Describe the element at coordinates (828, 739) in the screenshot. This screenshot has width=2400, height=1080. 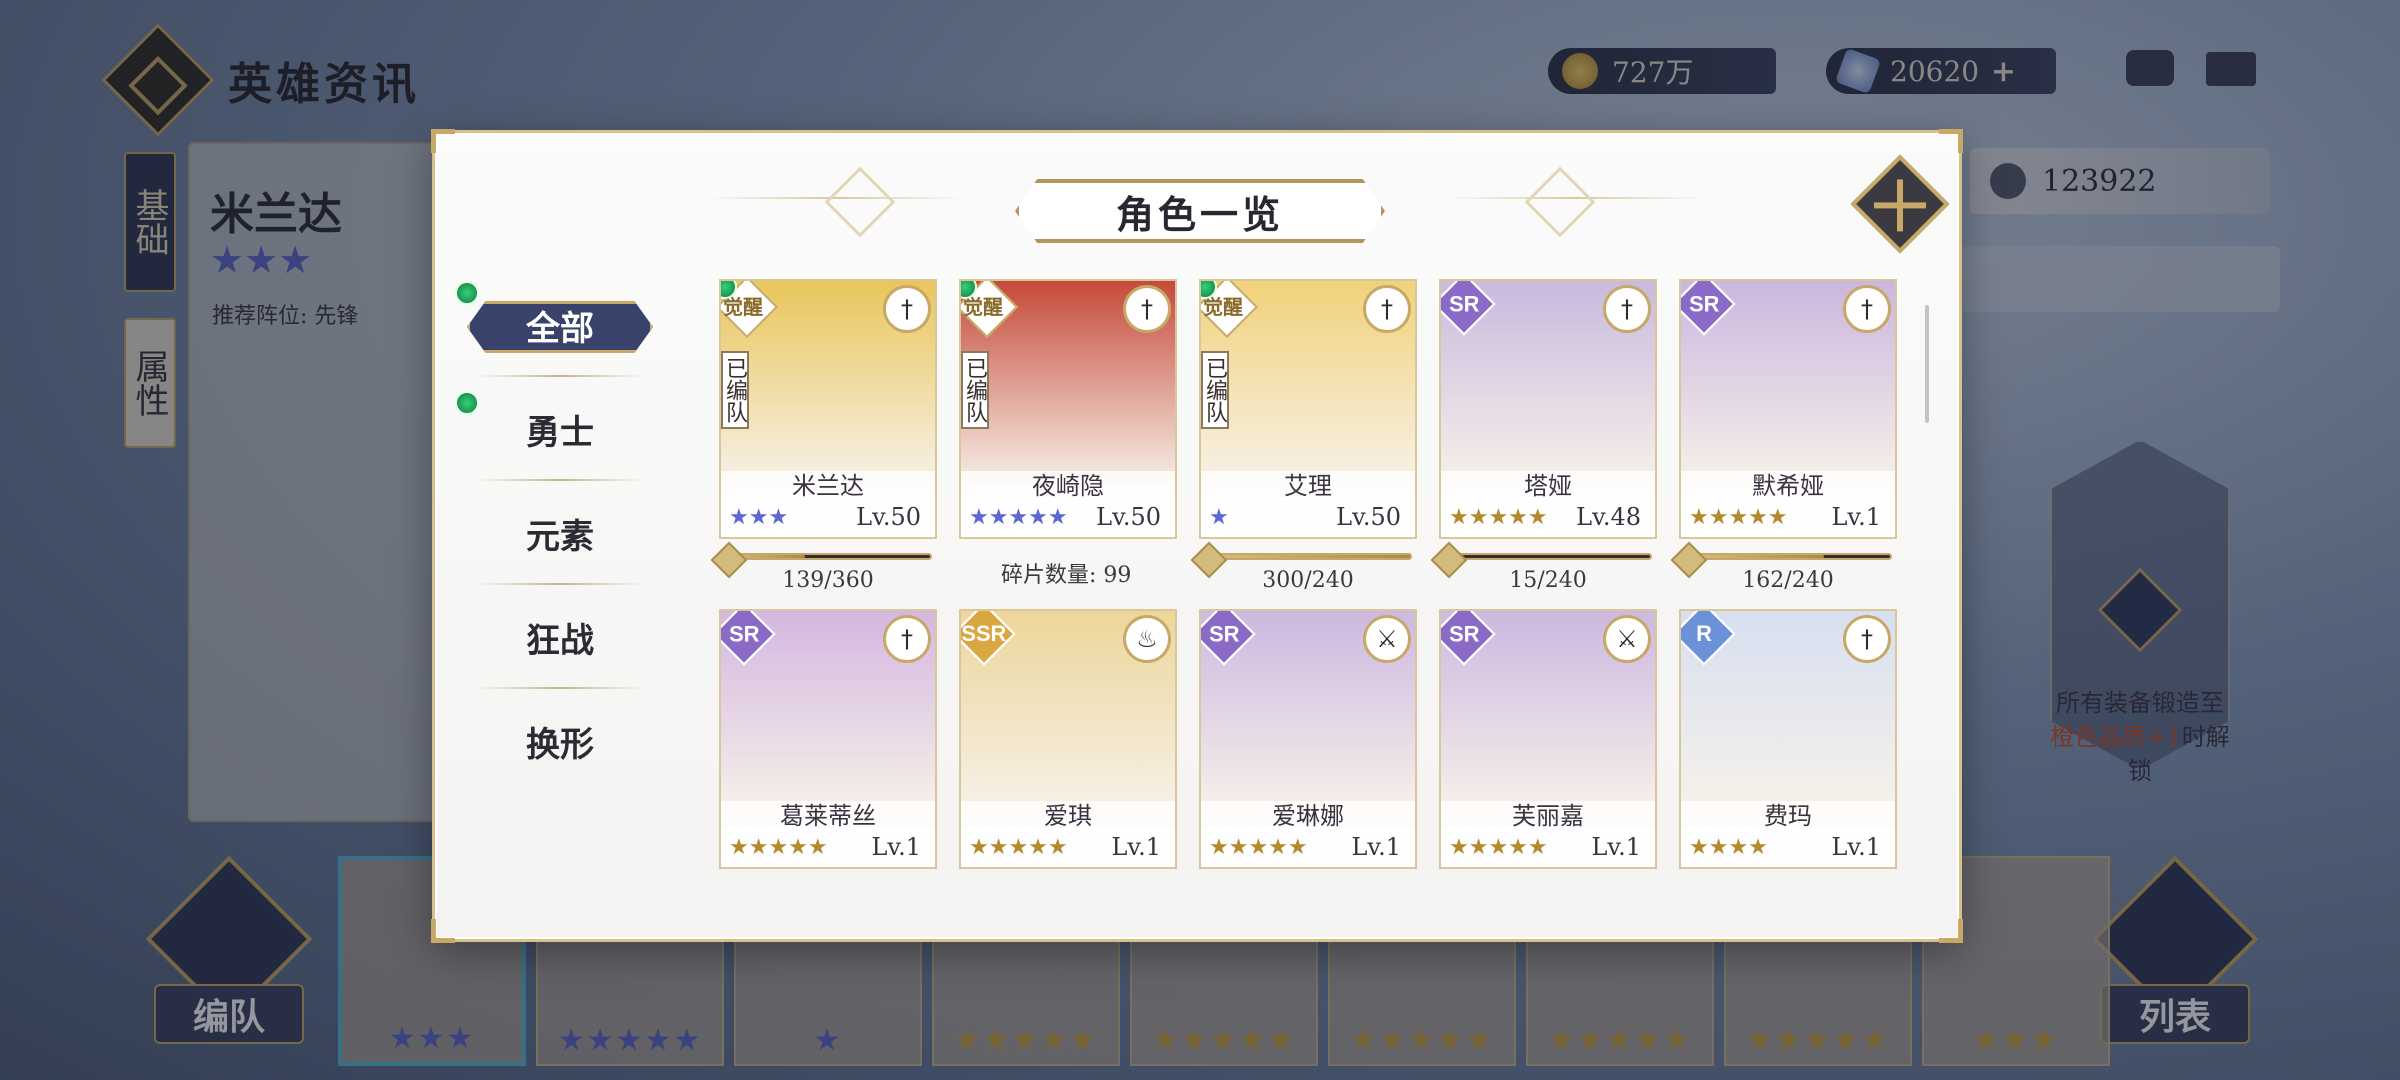
I see `character-card: SR † 葛莱蒂丝 ★★★★★ Lv.1` at that location.